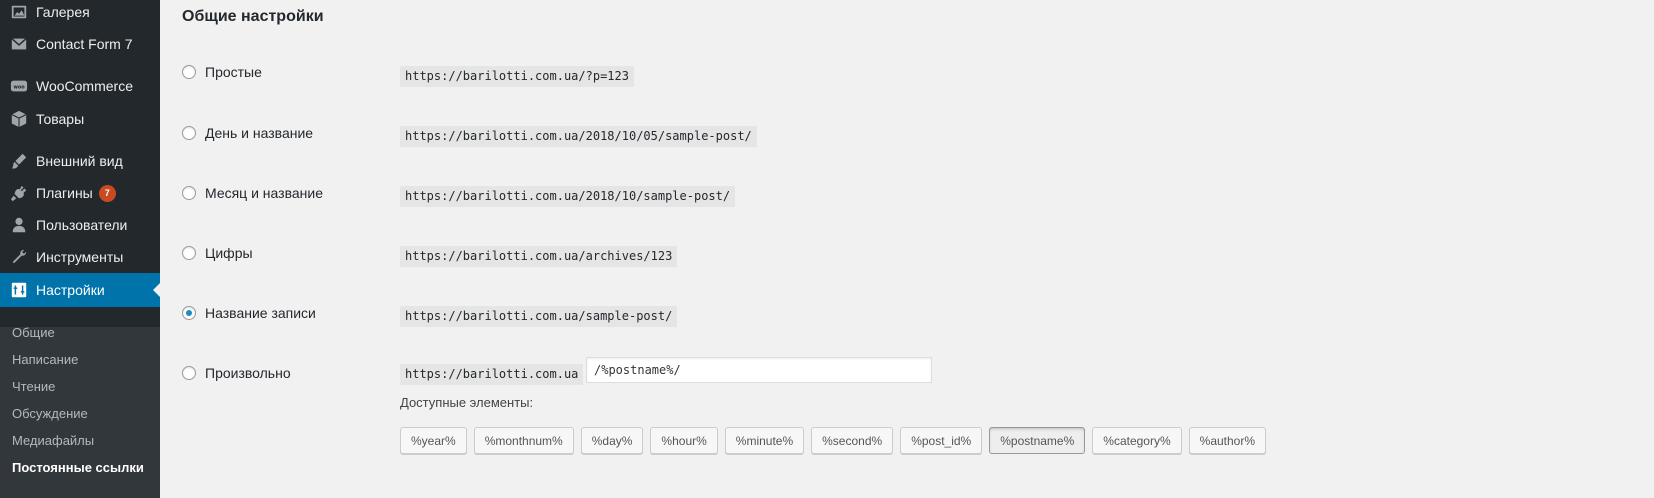  I want to click on permalink-option-custom: Произвольно, so click(236, 373).